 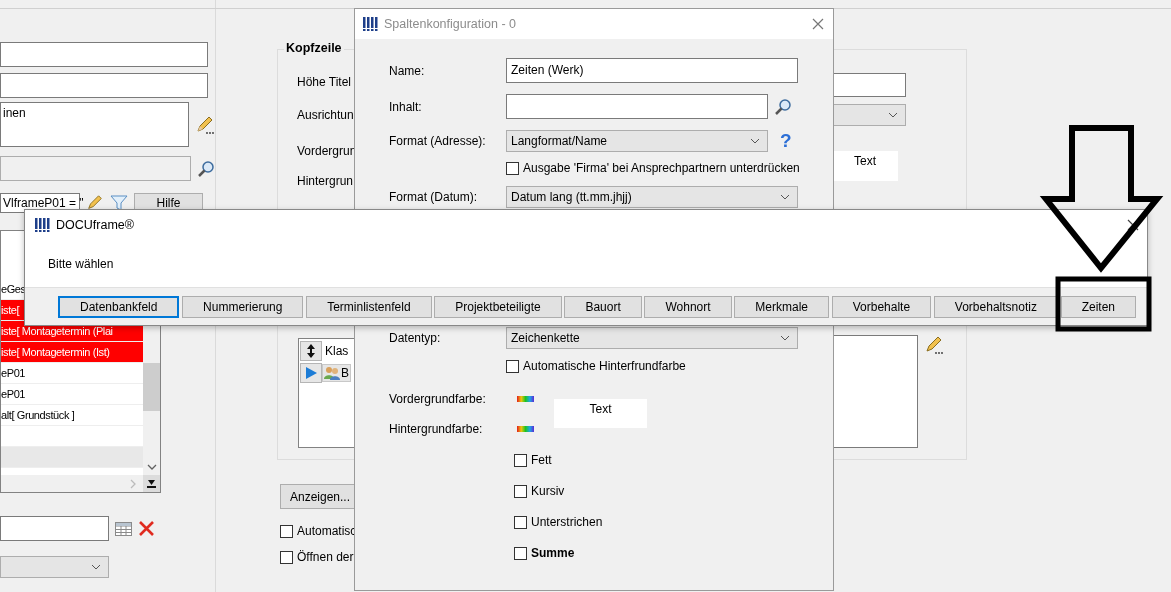 What do you see at coordinates (72, 352) in the screenshot?
I see `list-row: iste[ Montagetermin (Ist)` at bounding box center [72, 352].